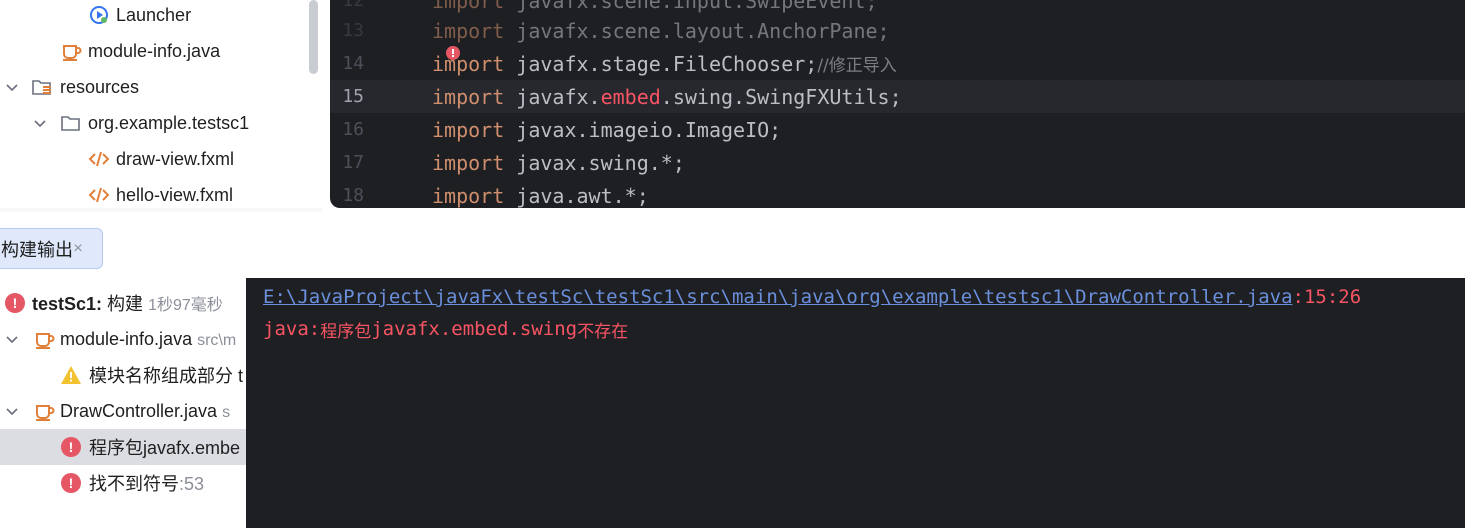 This screenshot has height=528, width=1465. What do you see at coordinates (71, 51) in the screenshot?
I see `java-module-icon` at bounding box center [71, 51].